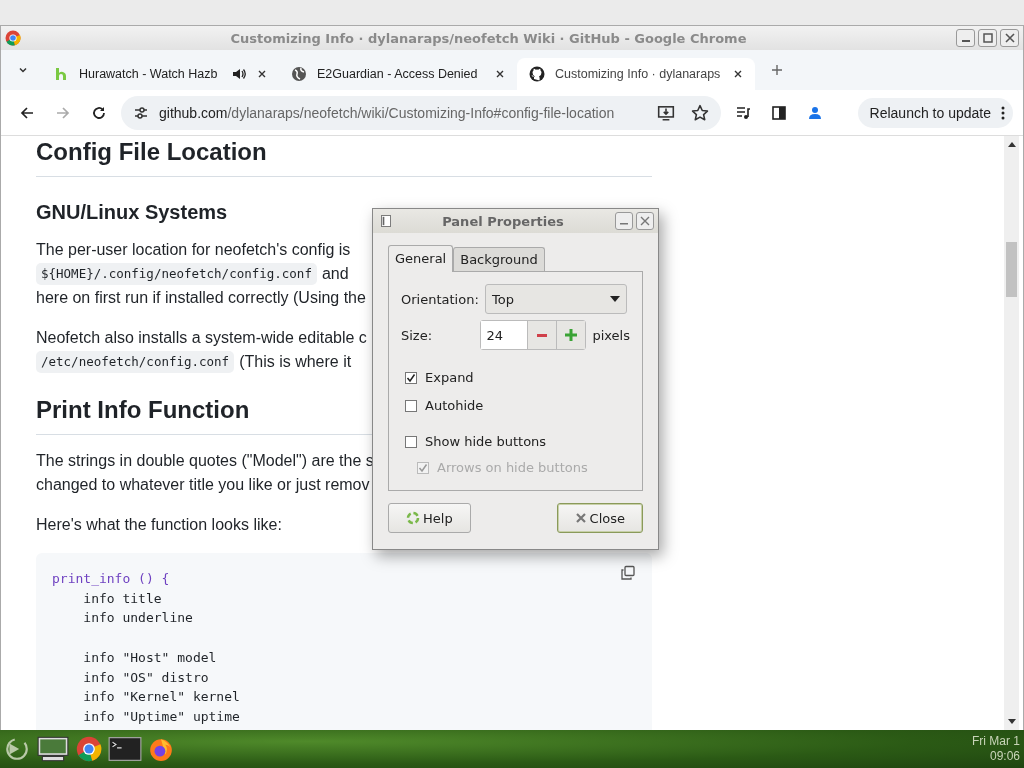  Describe the element at coordinates (111, 579) in the screenshot. I see `code-line: print_info () {` at that location.